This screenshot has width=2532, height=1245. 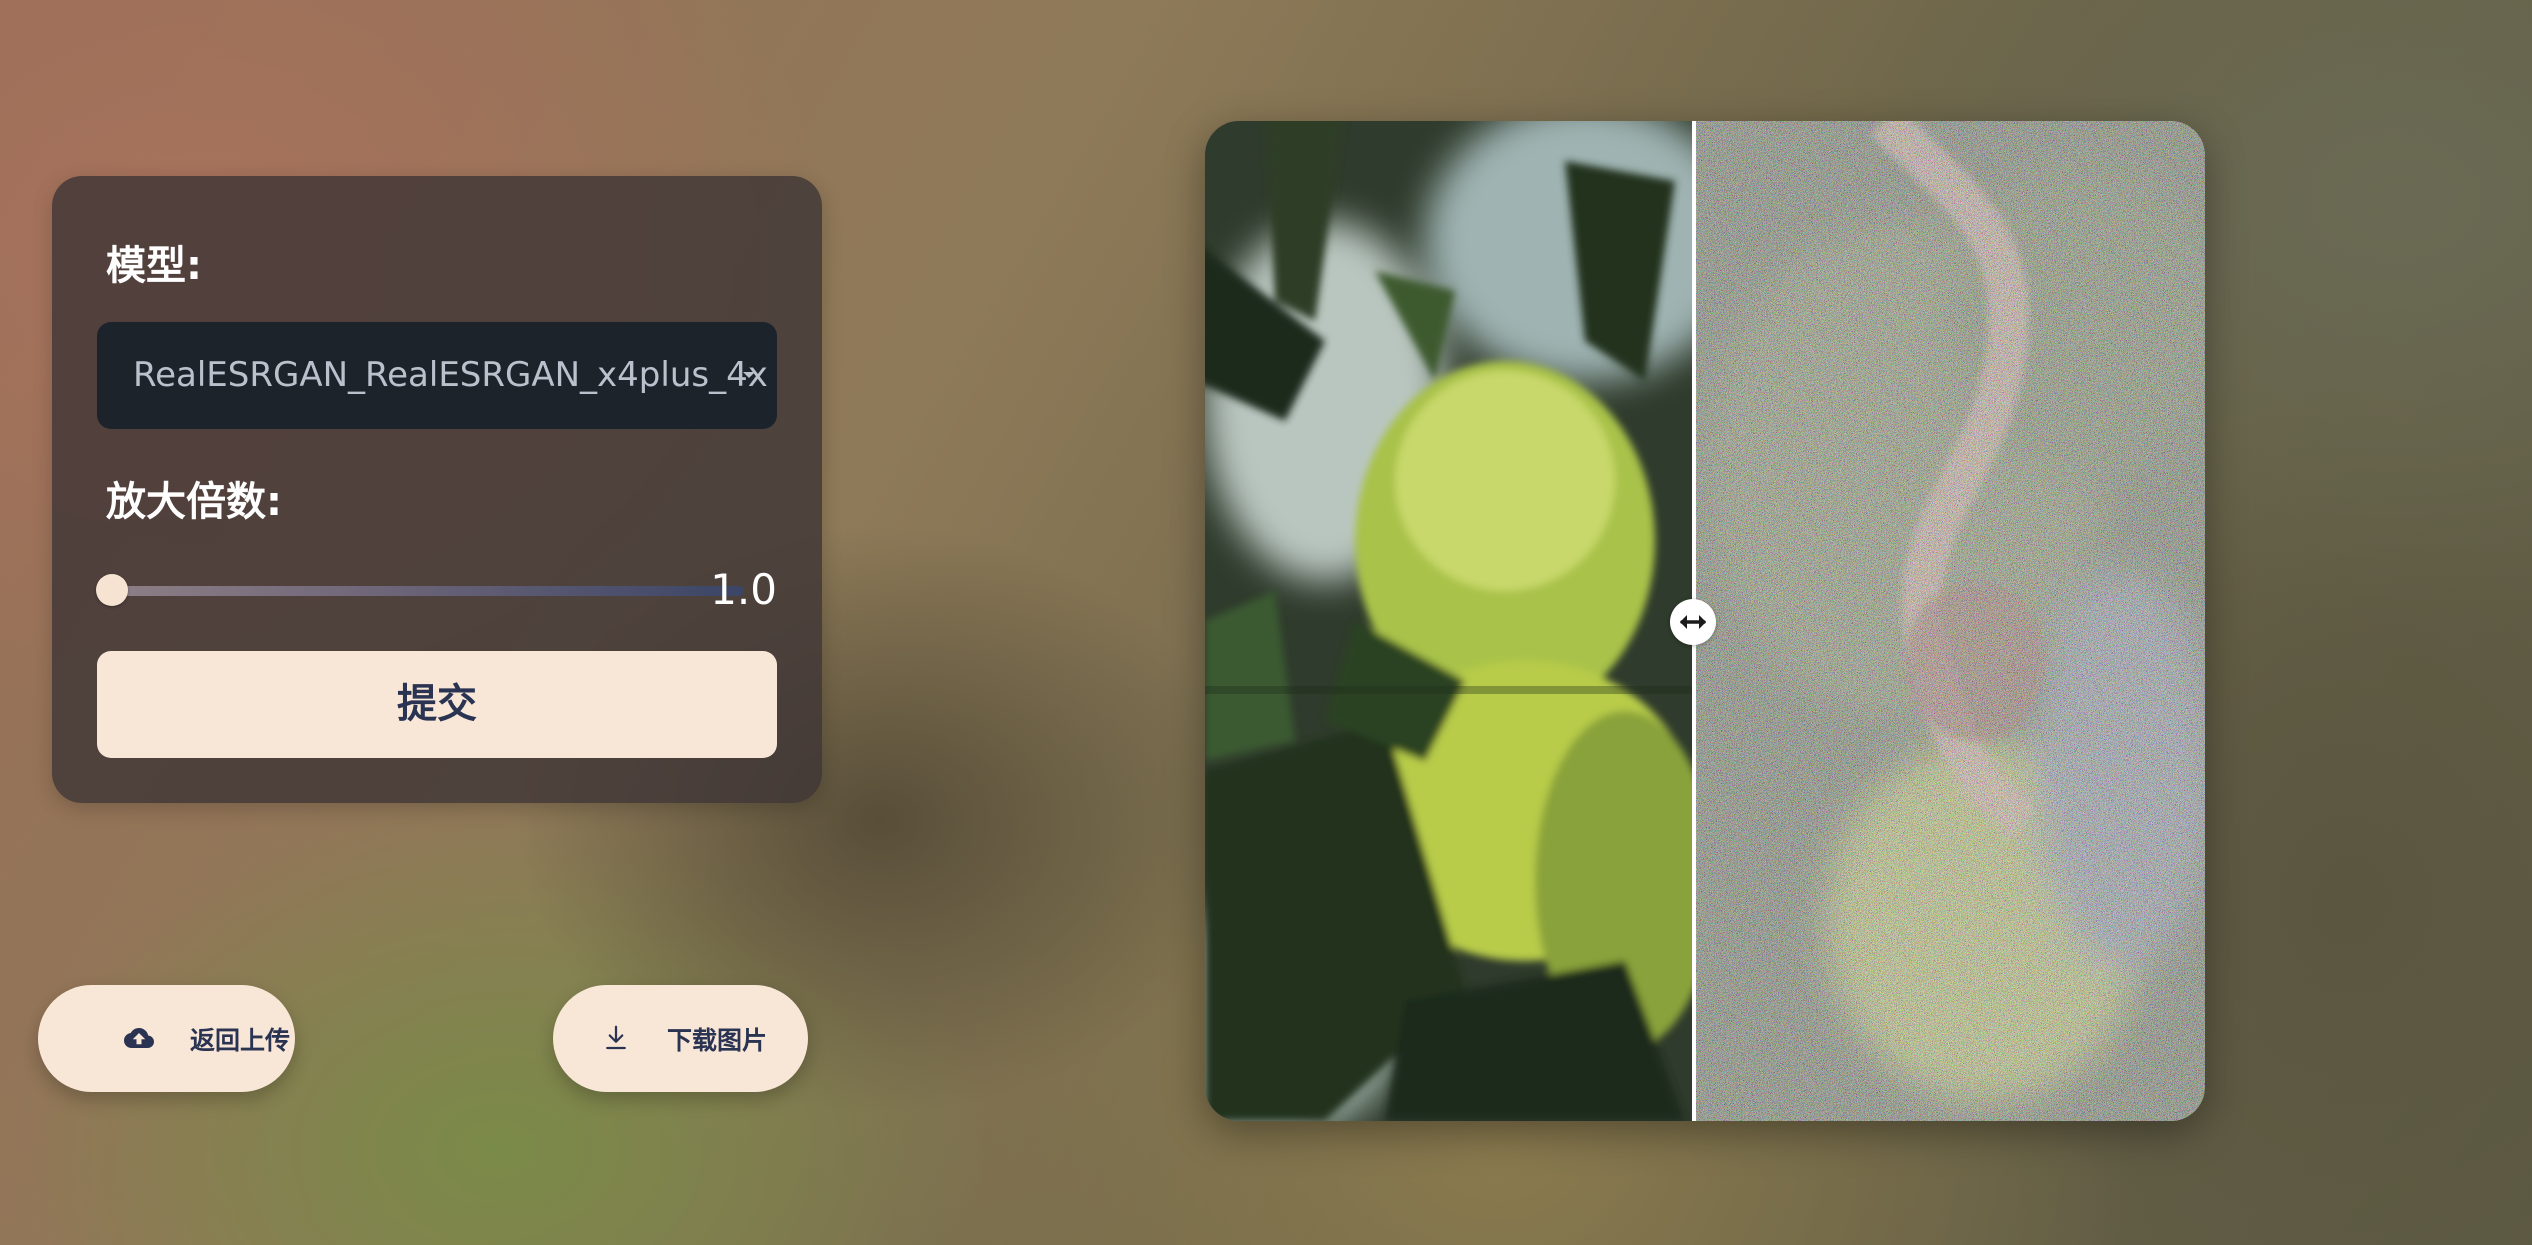 I want to click on back-upload-button: 返回上传, so click(x=166, y=1038).